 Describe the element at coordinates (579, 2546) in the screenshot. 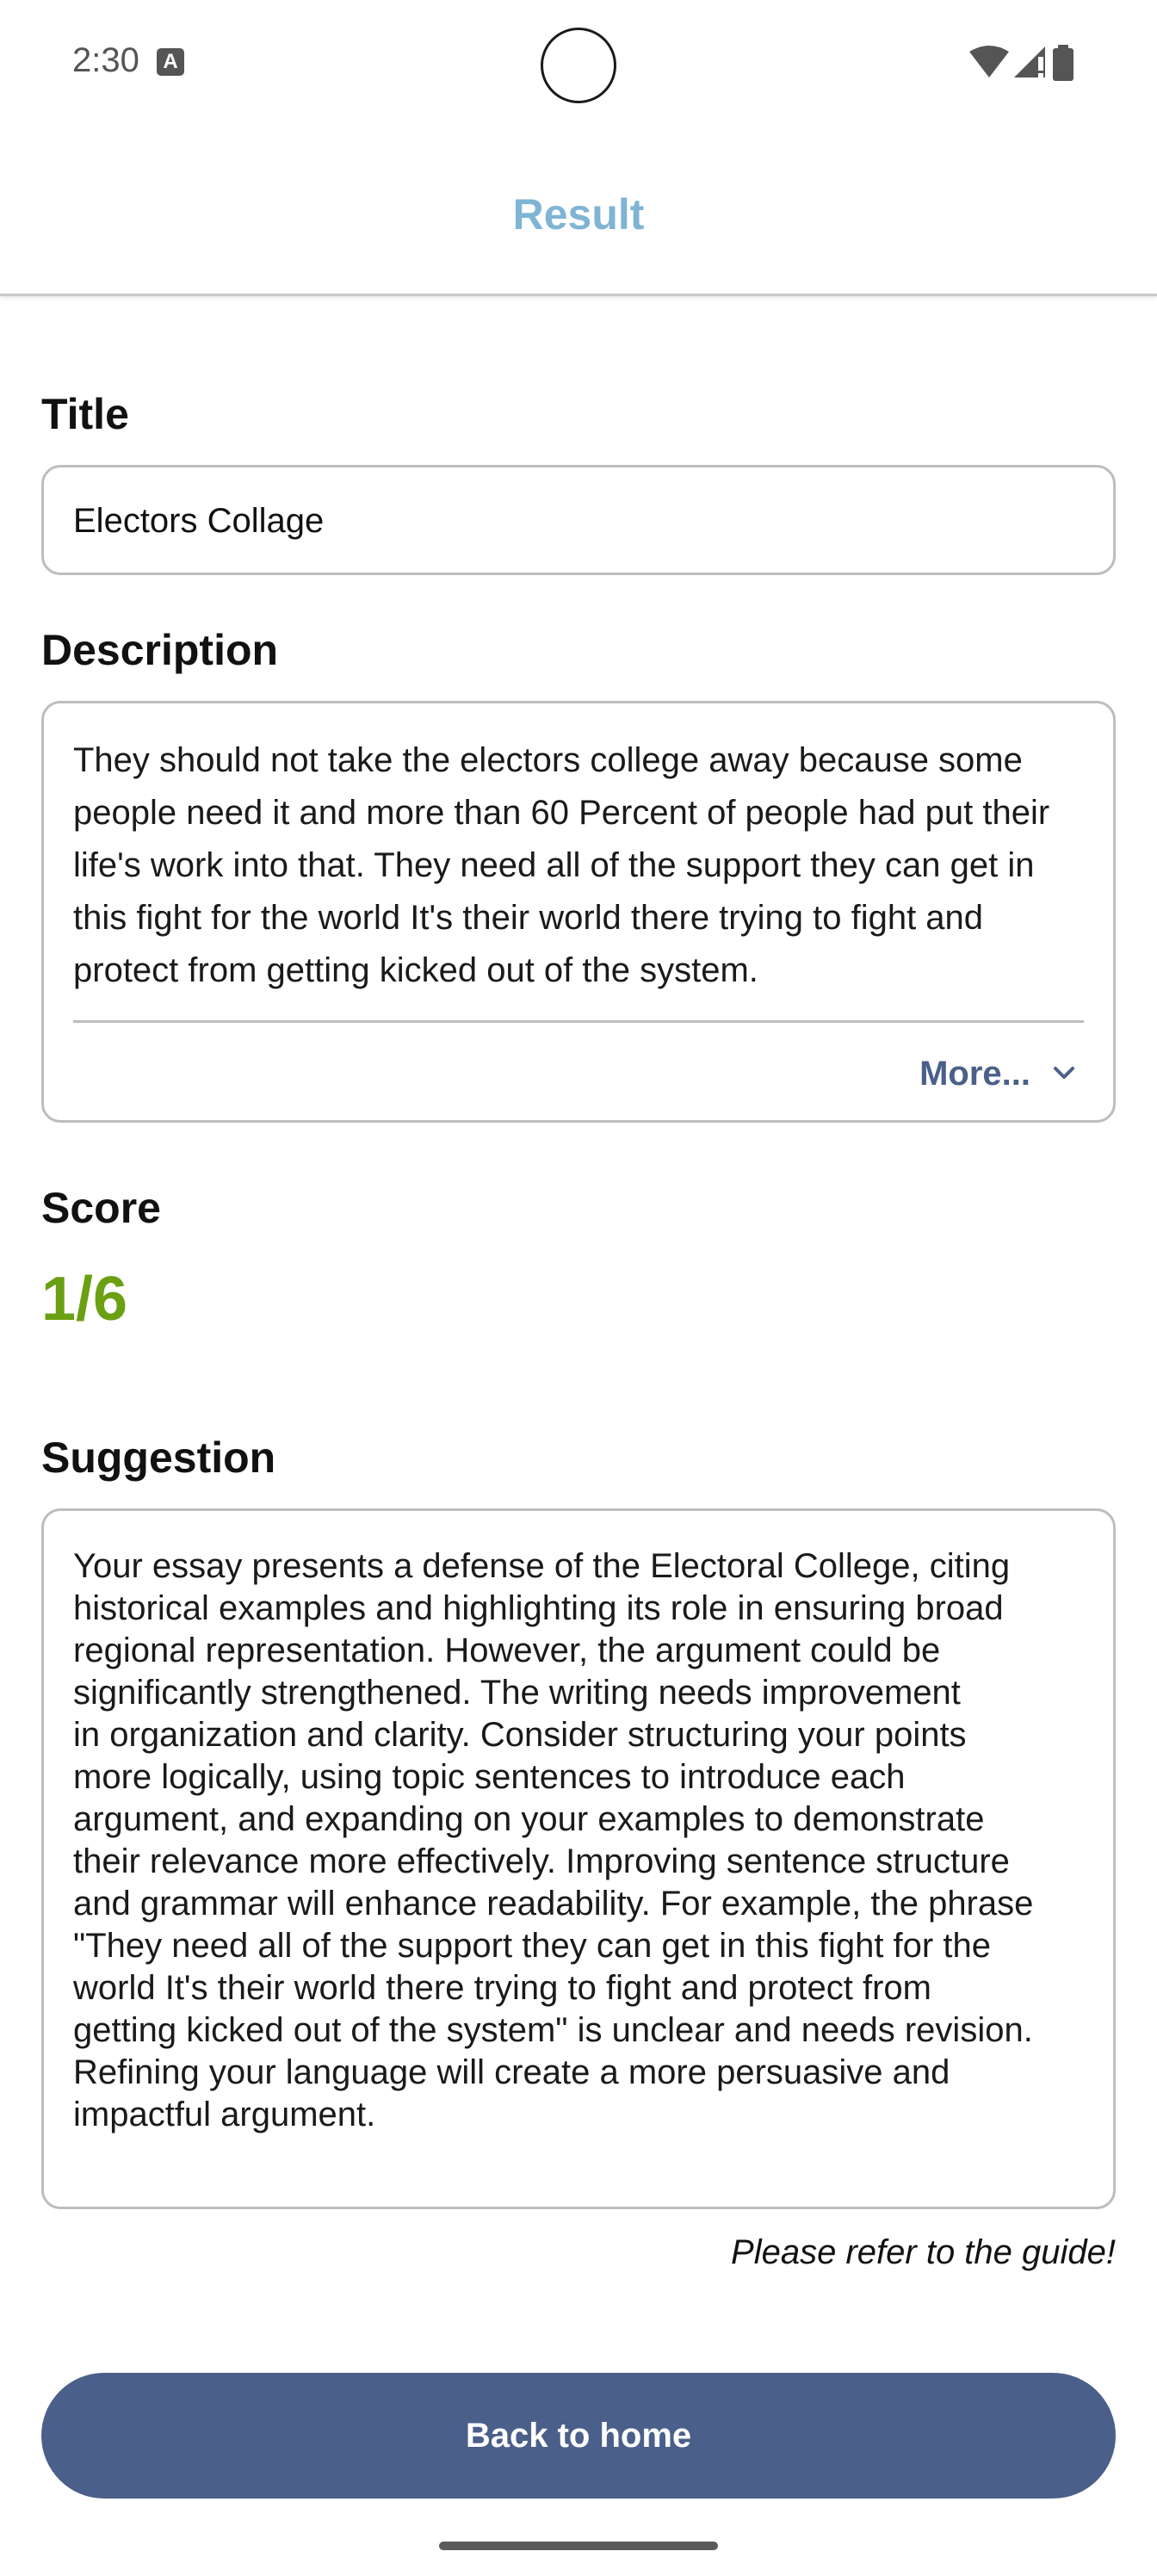

I see `gesture-navigation-bar` at that location.